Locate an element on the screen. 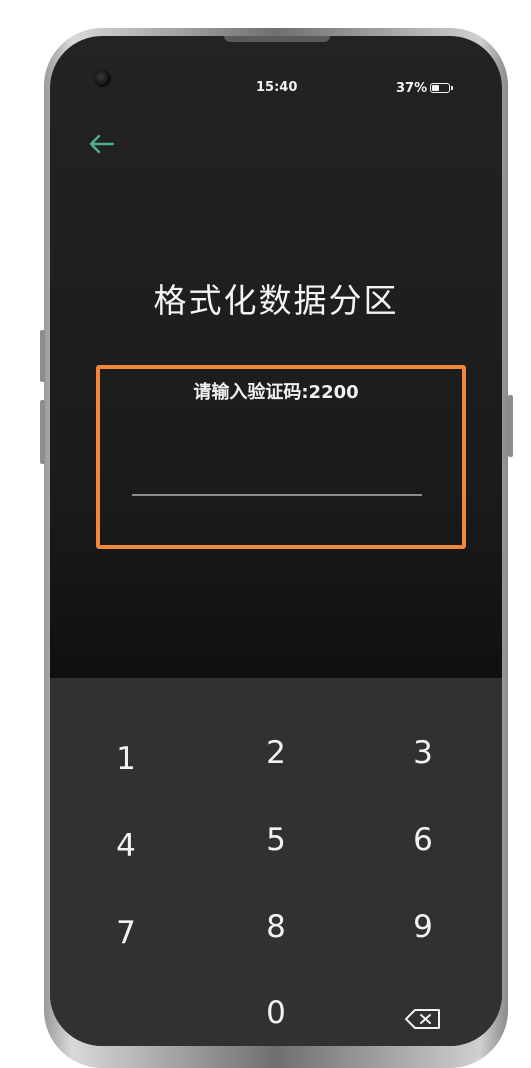 The image size is (531, 1068). battery-icon is located at coordinates (442, 88).